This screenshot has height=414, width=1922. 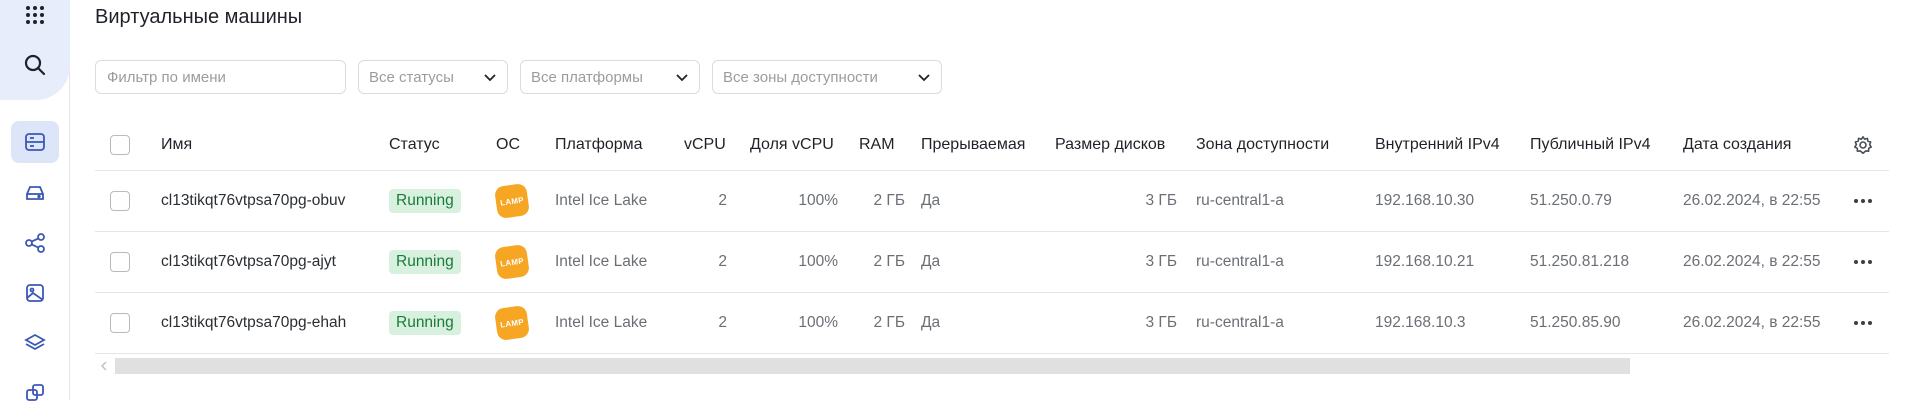 What do you see at coordinates (104, 366) in the screenshot?
I see `scroll-left-icon` at bounding box center [104, 366].